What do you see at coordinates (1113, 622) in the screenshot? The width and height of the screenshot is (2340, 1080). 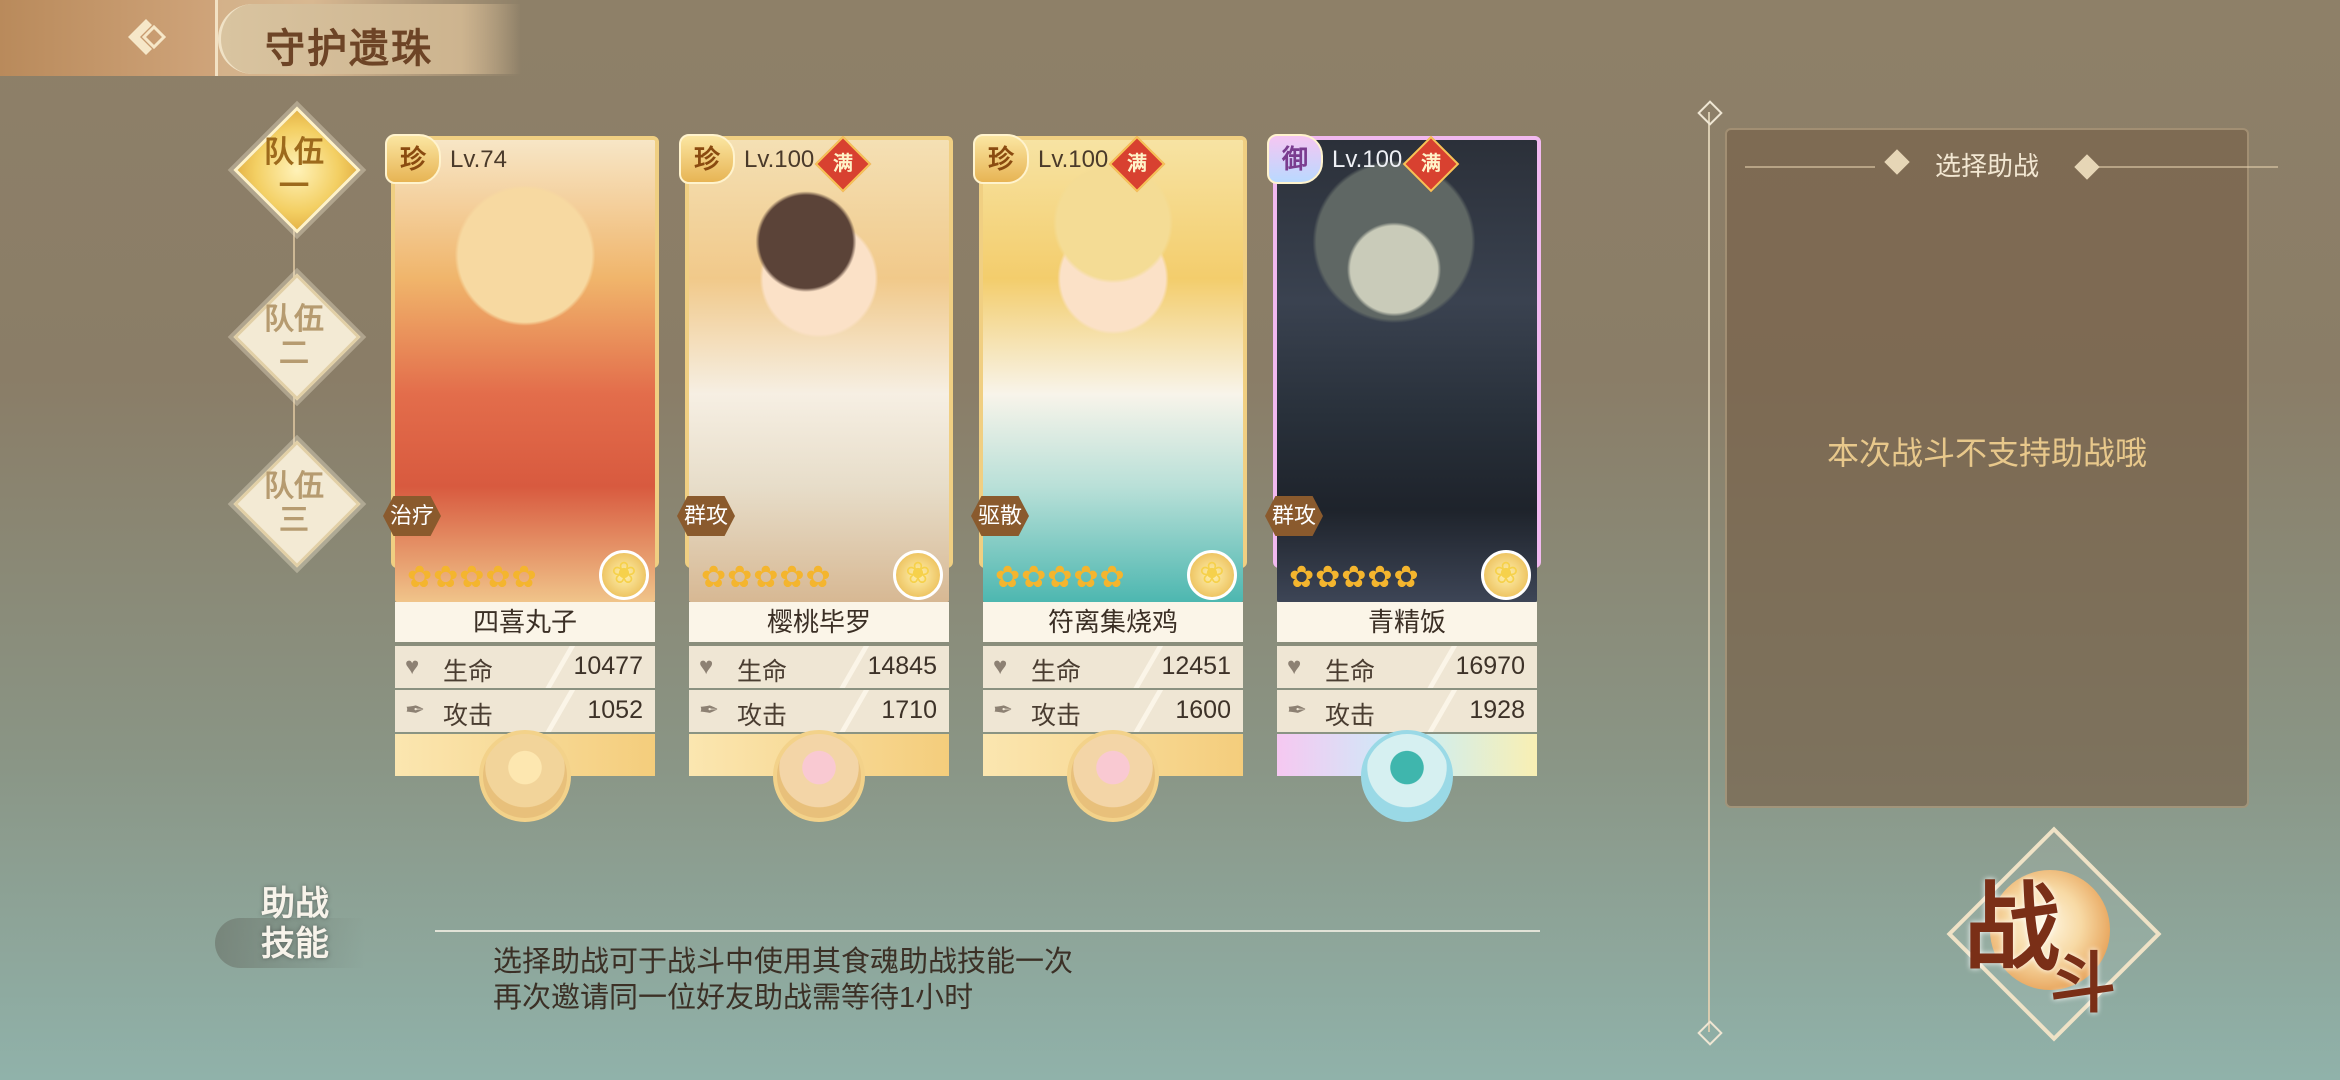 I see `character-name: 符离集烧鸡` at bounding box center [1113, 622].